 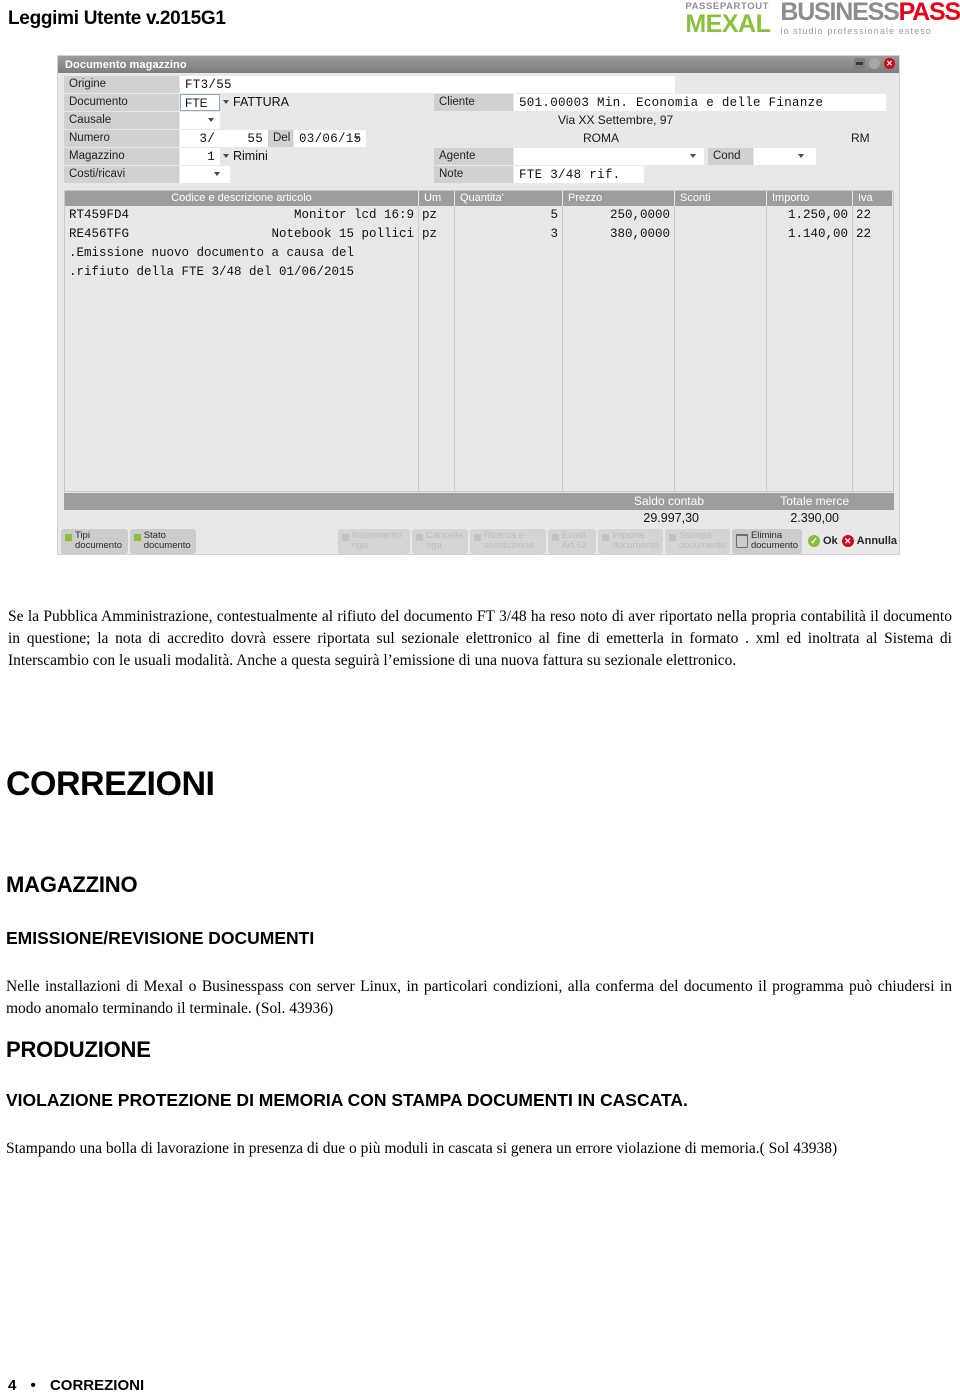 I want to click on heading-emissione-revisione: EMISSIONE/REVISIONE DOCUMENTI, so click(x=160, y=938).